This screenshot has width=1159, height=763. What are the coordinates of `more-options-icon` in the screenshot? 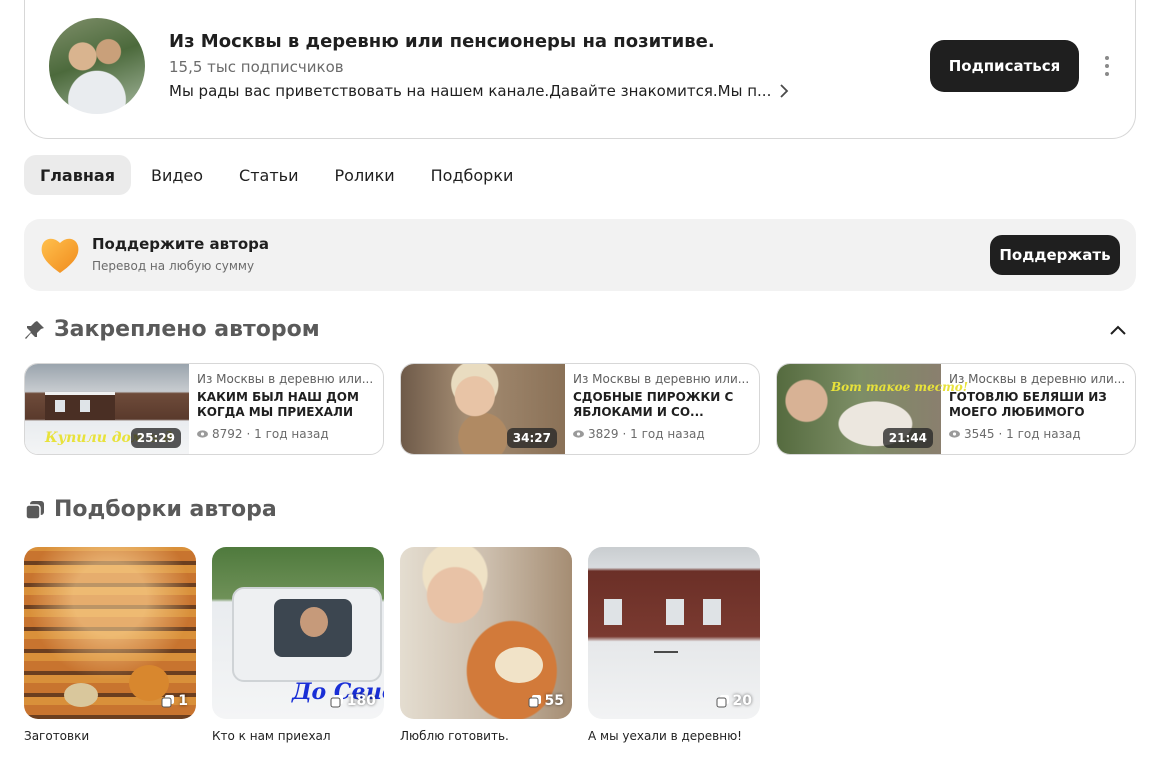 It's located at (1107, 66).